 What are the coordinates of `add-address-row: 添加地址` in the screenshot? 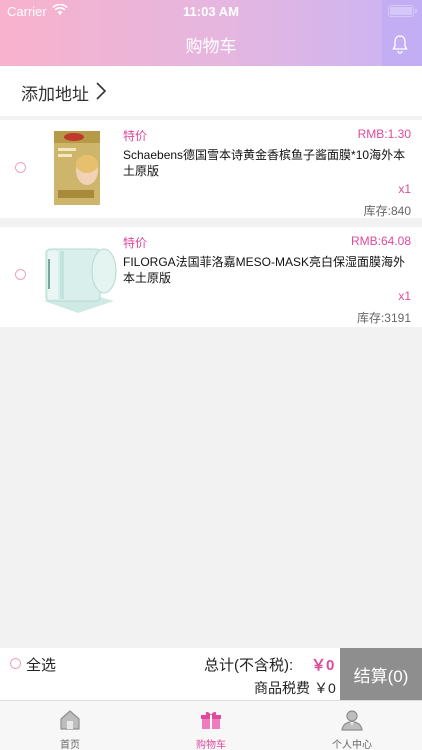 It's located at (211, 91).